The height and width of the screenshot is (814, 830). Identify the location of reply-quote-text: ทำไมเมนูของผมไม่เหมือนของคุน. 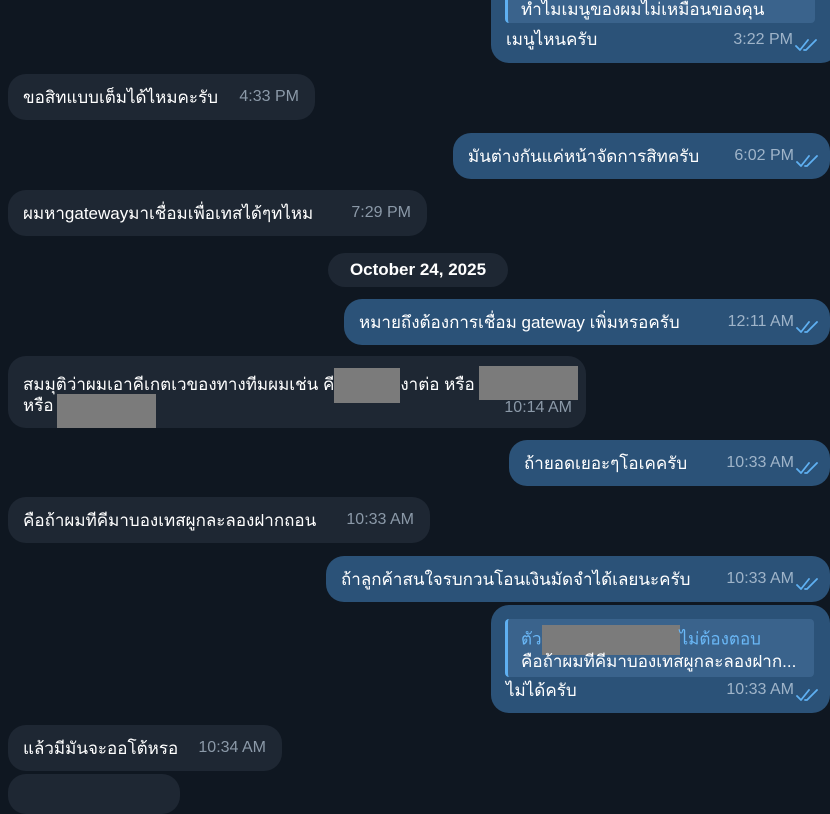
(643, 9).